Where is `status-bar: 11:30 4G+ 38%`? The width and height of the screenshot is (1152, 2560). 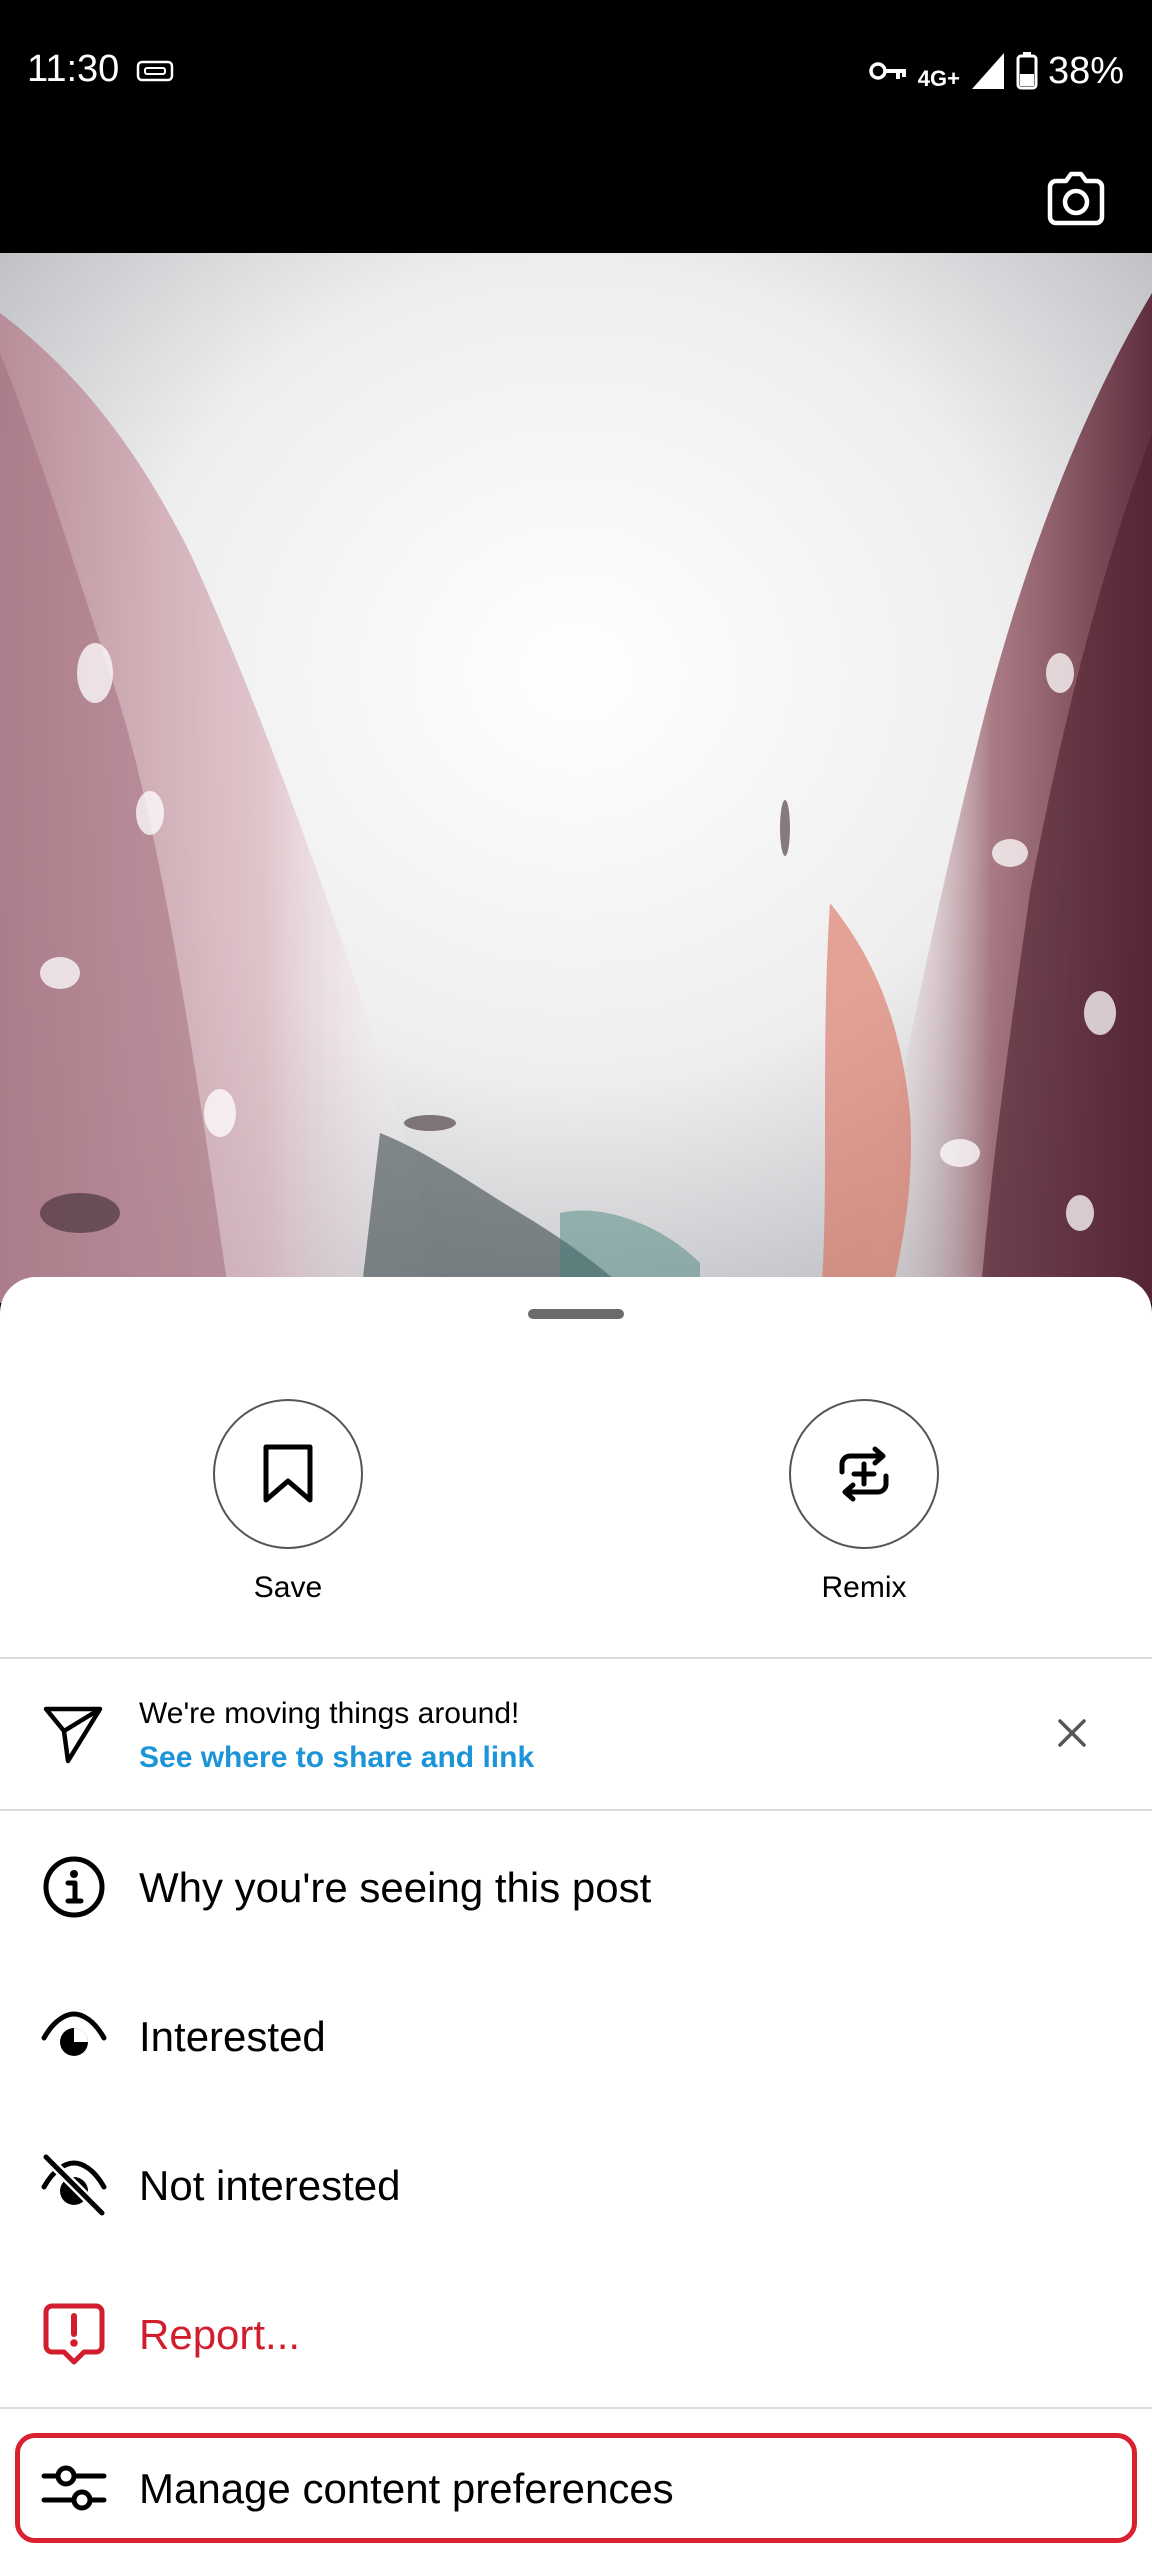
status-bar: 11:30 4G+ 38% is located at coordinates (576, 71).